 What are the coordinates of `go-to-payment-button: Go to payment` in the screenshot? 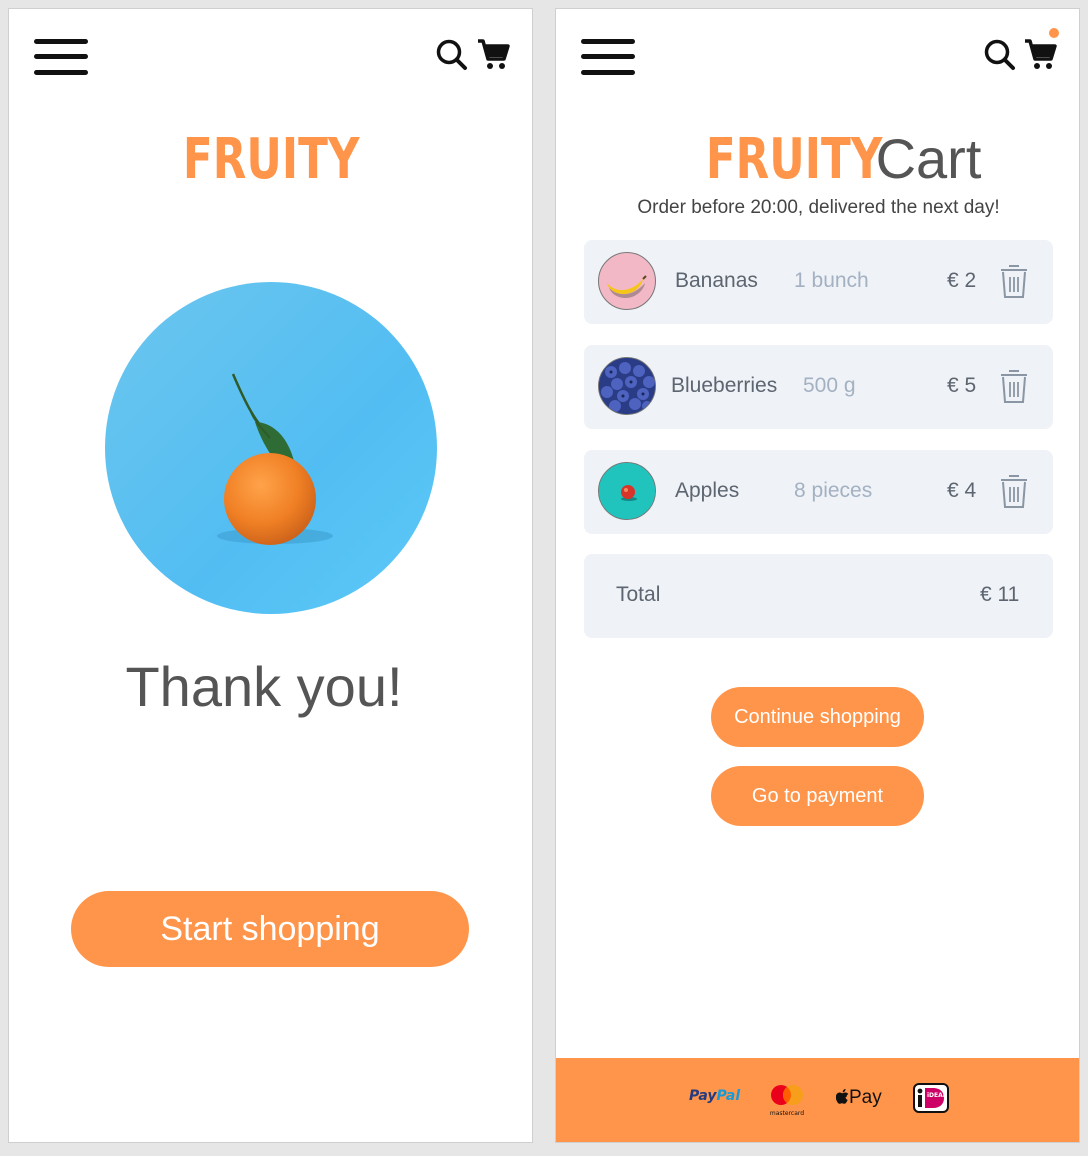 It's located at (817, 796).